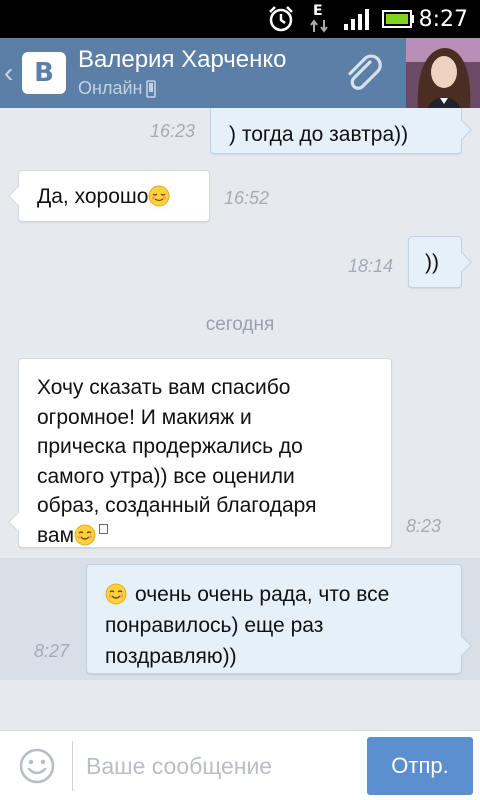 This screenshot has width=480, height=800. What do you see at coordinates (72, 766) in the screenshot?
I see `input-divider` at bounding box center [72, 766].